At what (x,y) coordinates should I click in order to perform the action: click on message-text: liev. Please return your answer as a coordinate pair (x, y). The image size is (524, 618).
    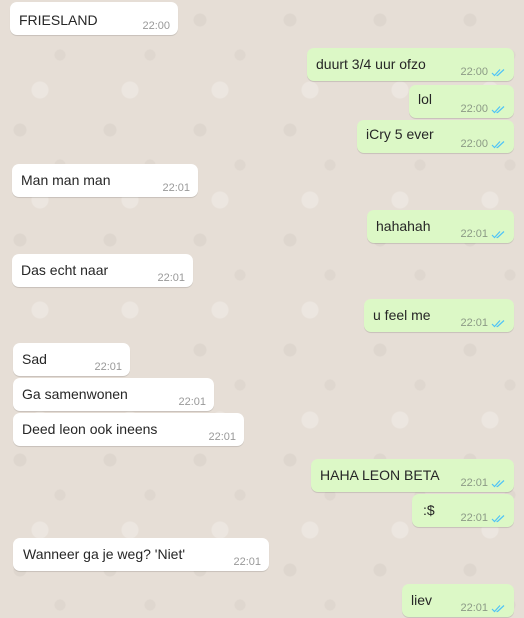
    Looking at the image, I should click on (422, 600).